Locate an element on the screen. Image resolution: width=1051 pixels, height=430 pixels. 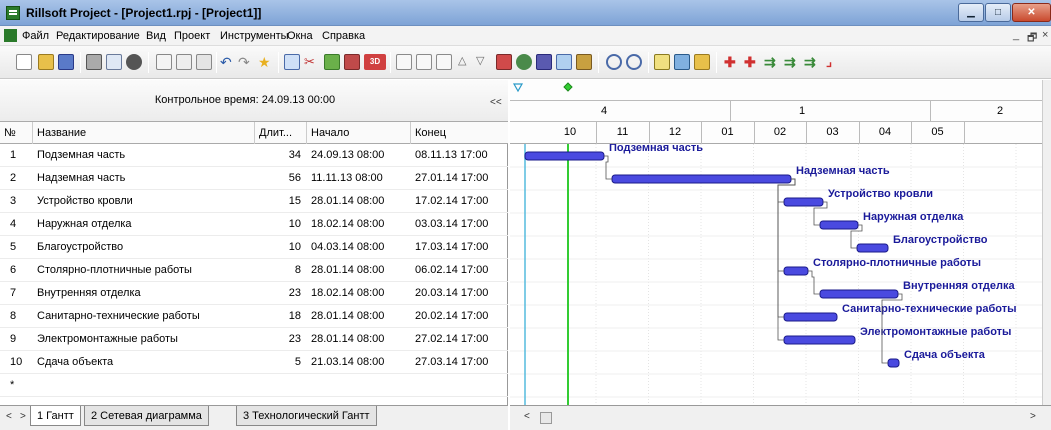
unlink-icon: ✂ is located at coordinates (312, 62).